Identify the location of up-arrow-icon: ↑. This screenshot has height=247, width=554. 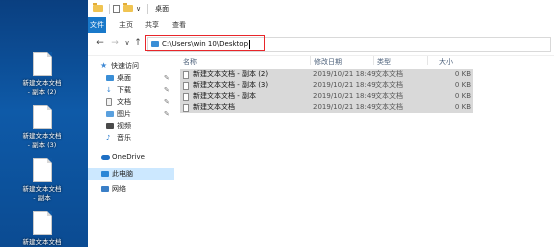
(138, 43).